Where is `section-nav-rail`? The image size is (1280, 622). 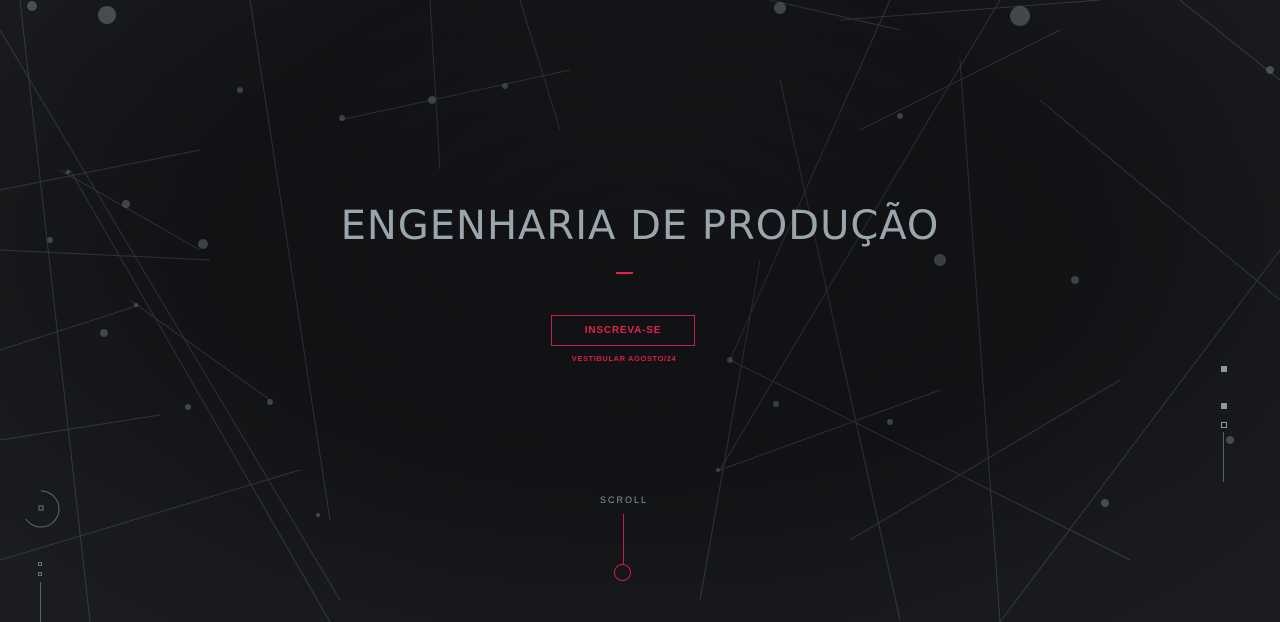
section-nav-rail is located at coordinates (1223, 457).